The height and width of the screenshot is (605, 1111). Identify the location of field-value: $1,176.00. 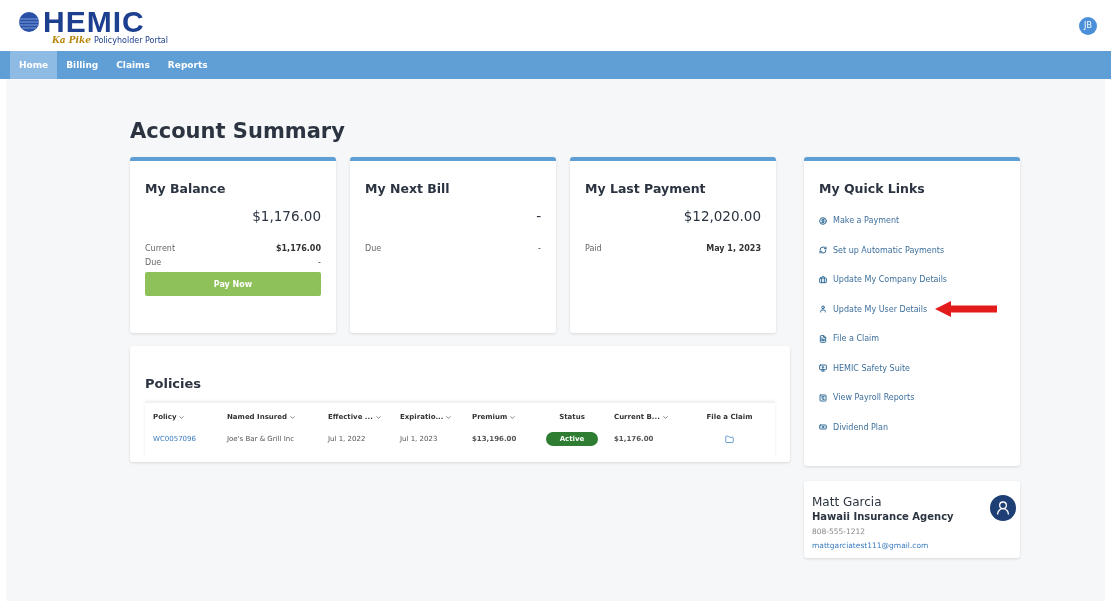
(298, 249).